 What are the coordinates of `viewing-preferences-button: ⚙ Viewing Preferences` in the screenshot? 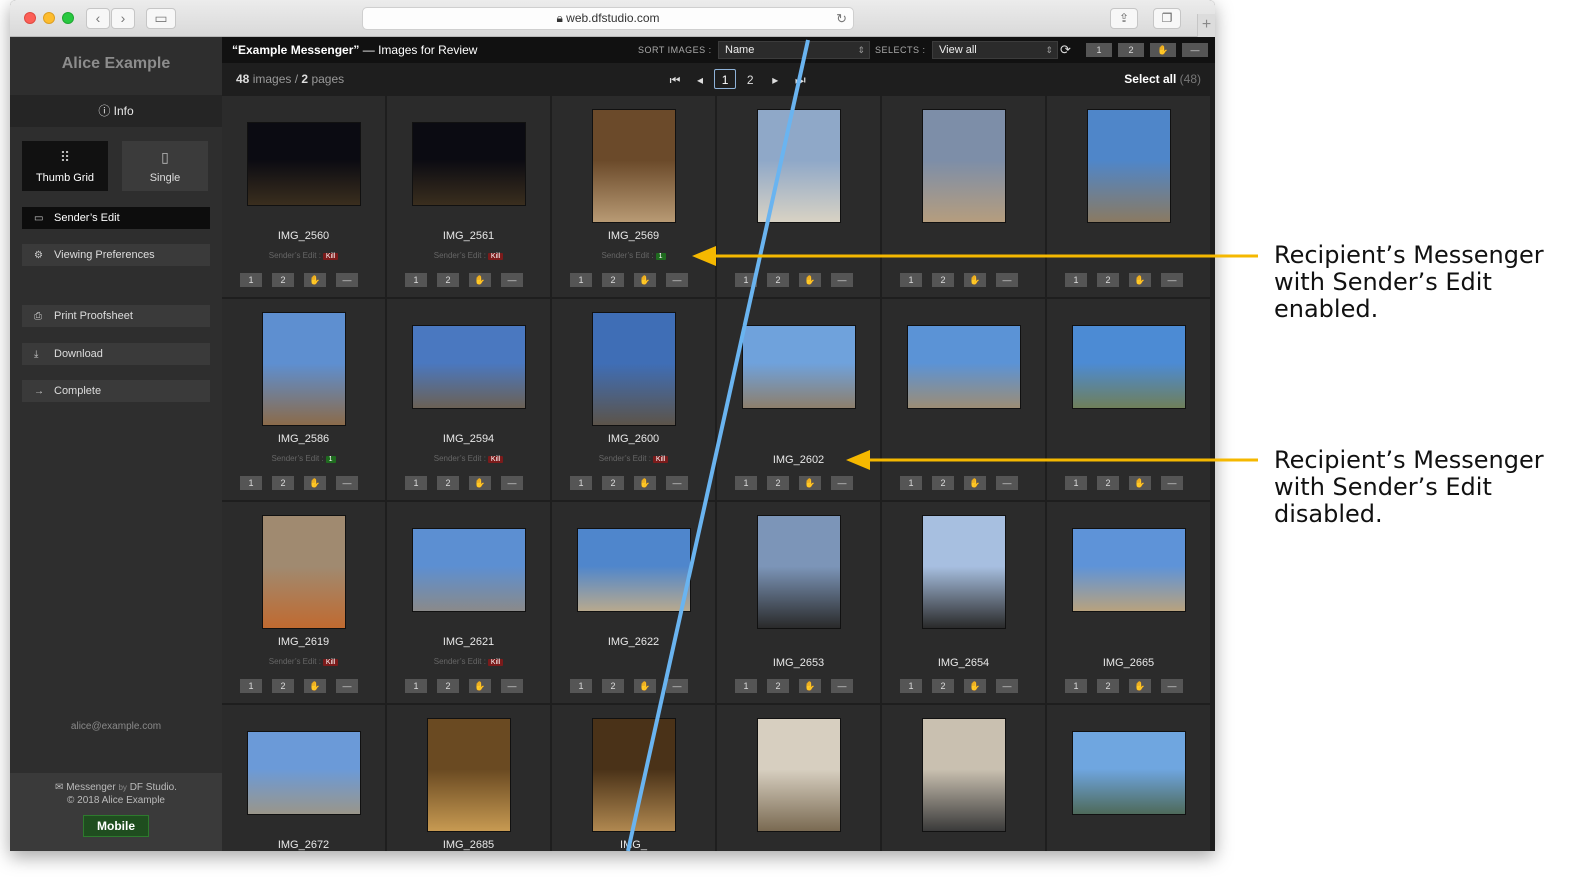 It's located at (116, 255).